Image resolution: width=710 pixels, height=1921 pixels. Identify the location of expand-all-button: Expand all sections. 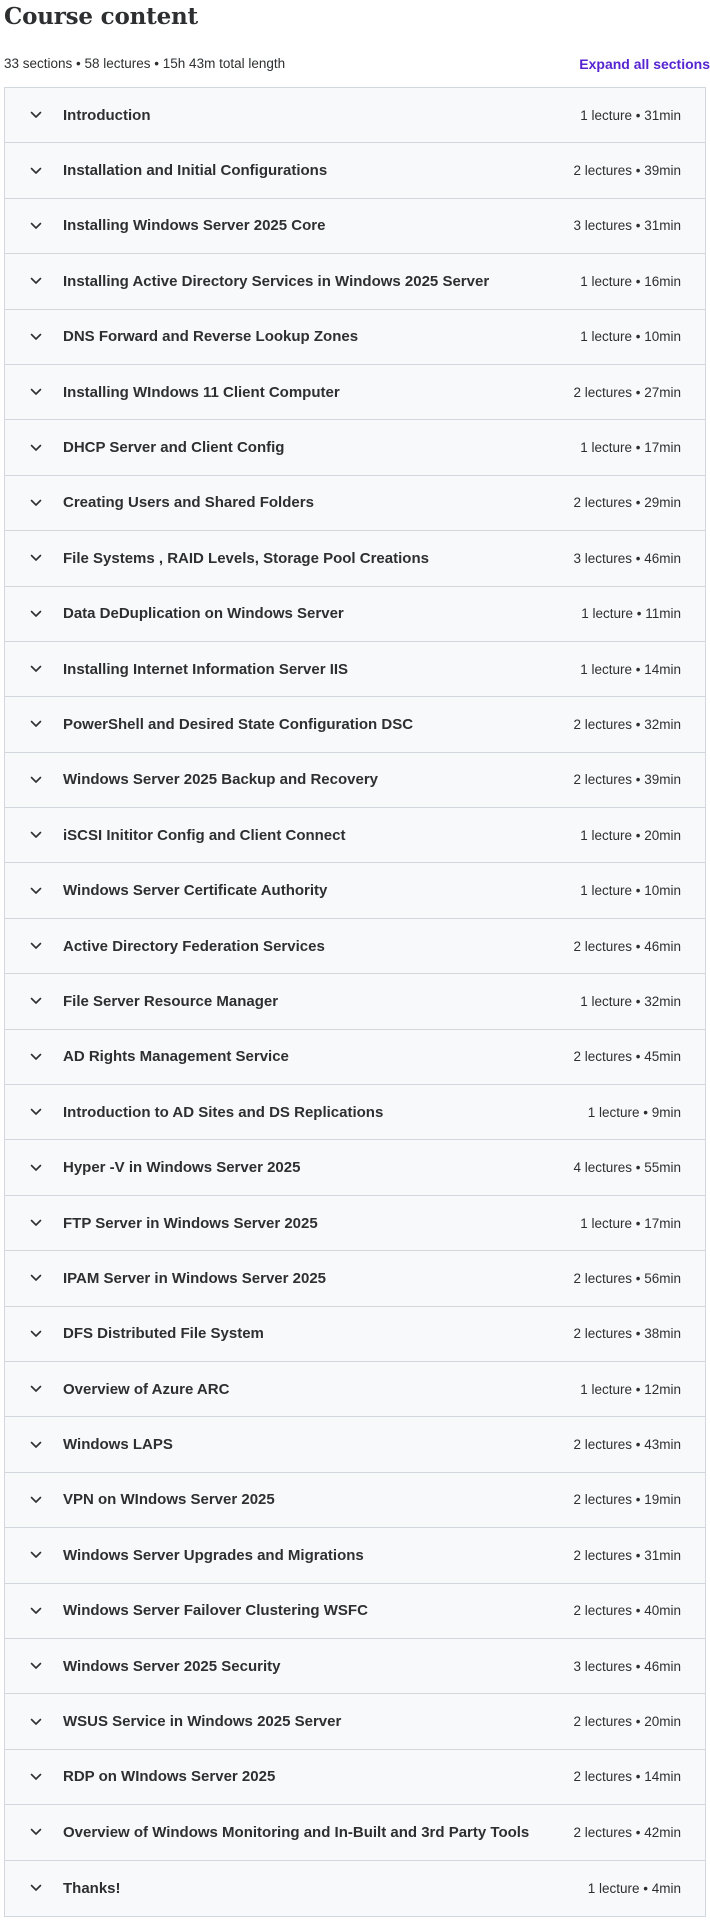
(644, 64).